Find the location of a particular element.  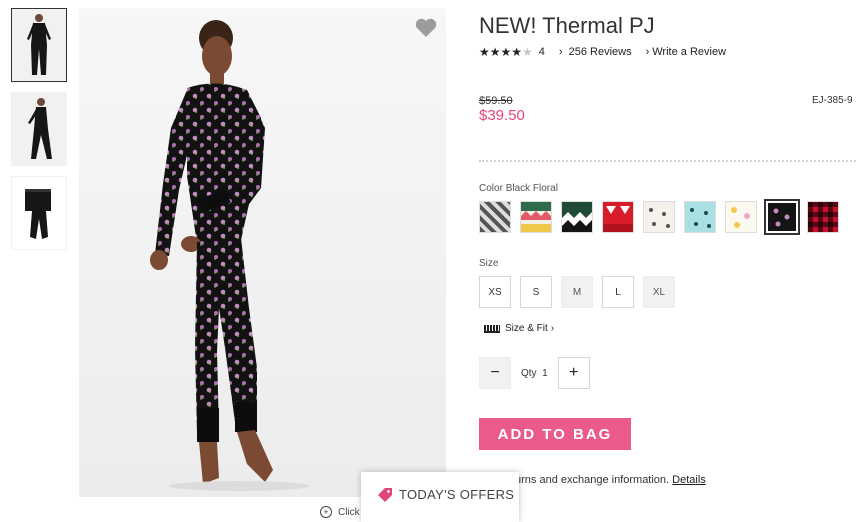

rating-row: ★★★★★ 4 › 256 Reviews › Write a Review is located at coordinates (609, 52).